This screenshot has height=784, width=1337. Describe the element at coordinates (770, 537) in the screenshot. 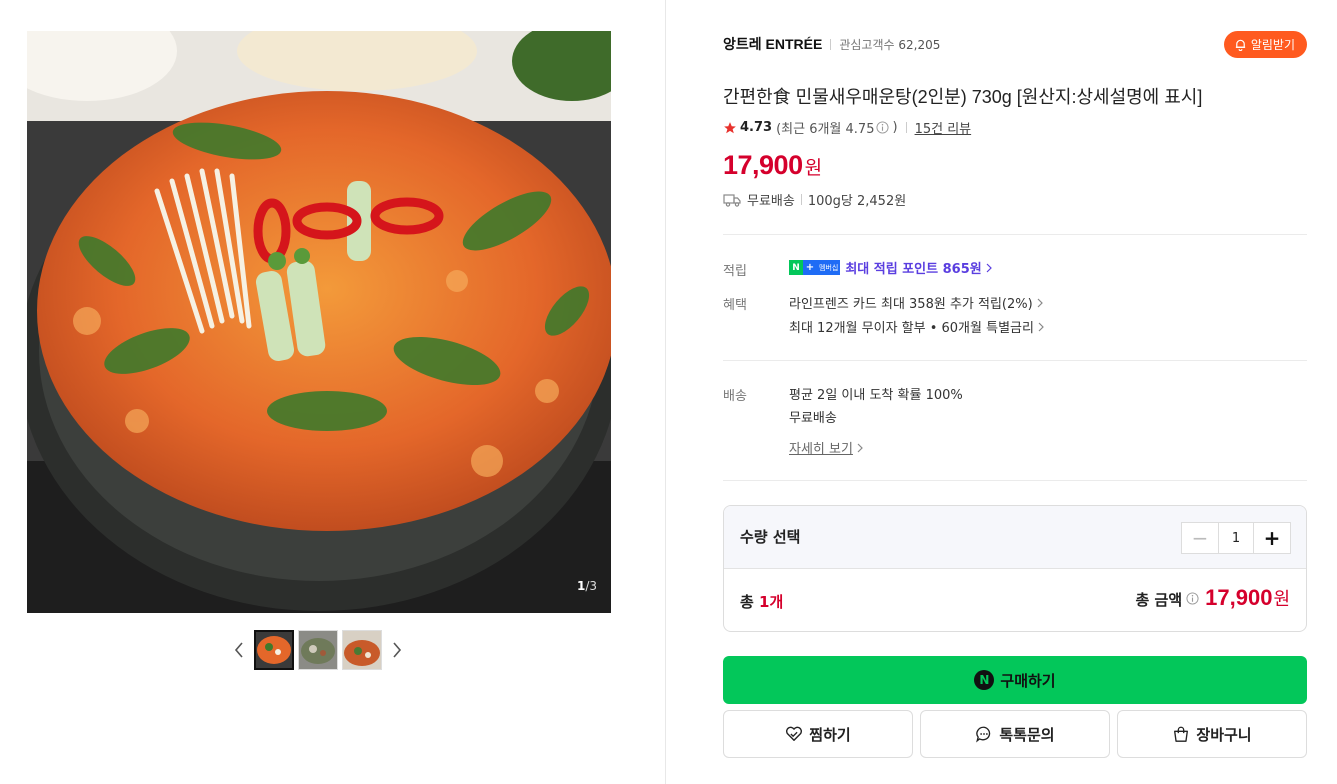

I see `quantity-title: 수량 선택` at that location.